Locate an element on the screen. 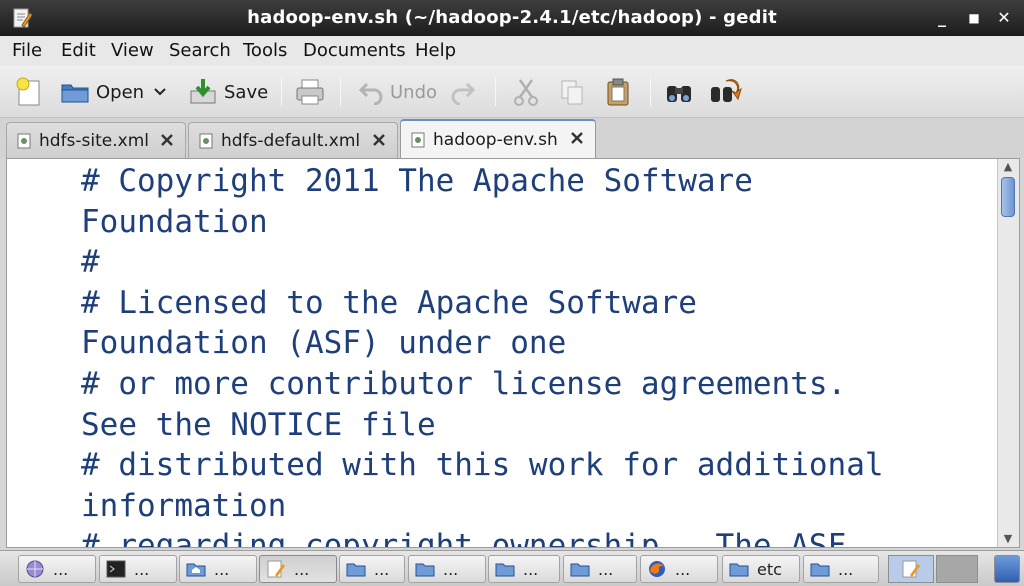 Image resolution: width=1024 pixels, height=586 pixels. new-document-icon is located at coordinates (28, 91).